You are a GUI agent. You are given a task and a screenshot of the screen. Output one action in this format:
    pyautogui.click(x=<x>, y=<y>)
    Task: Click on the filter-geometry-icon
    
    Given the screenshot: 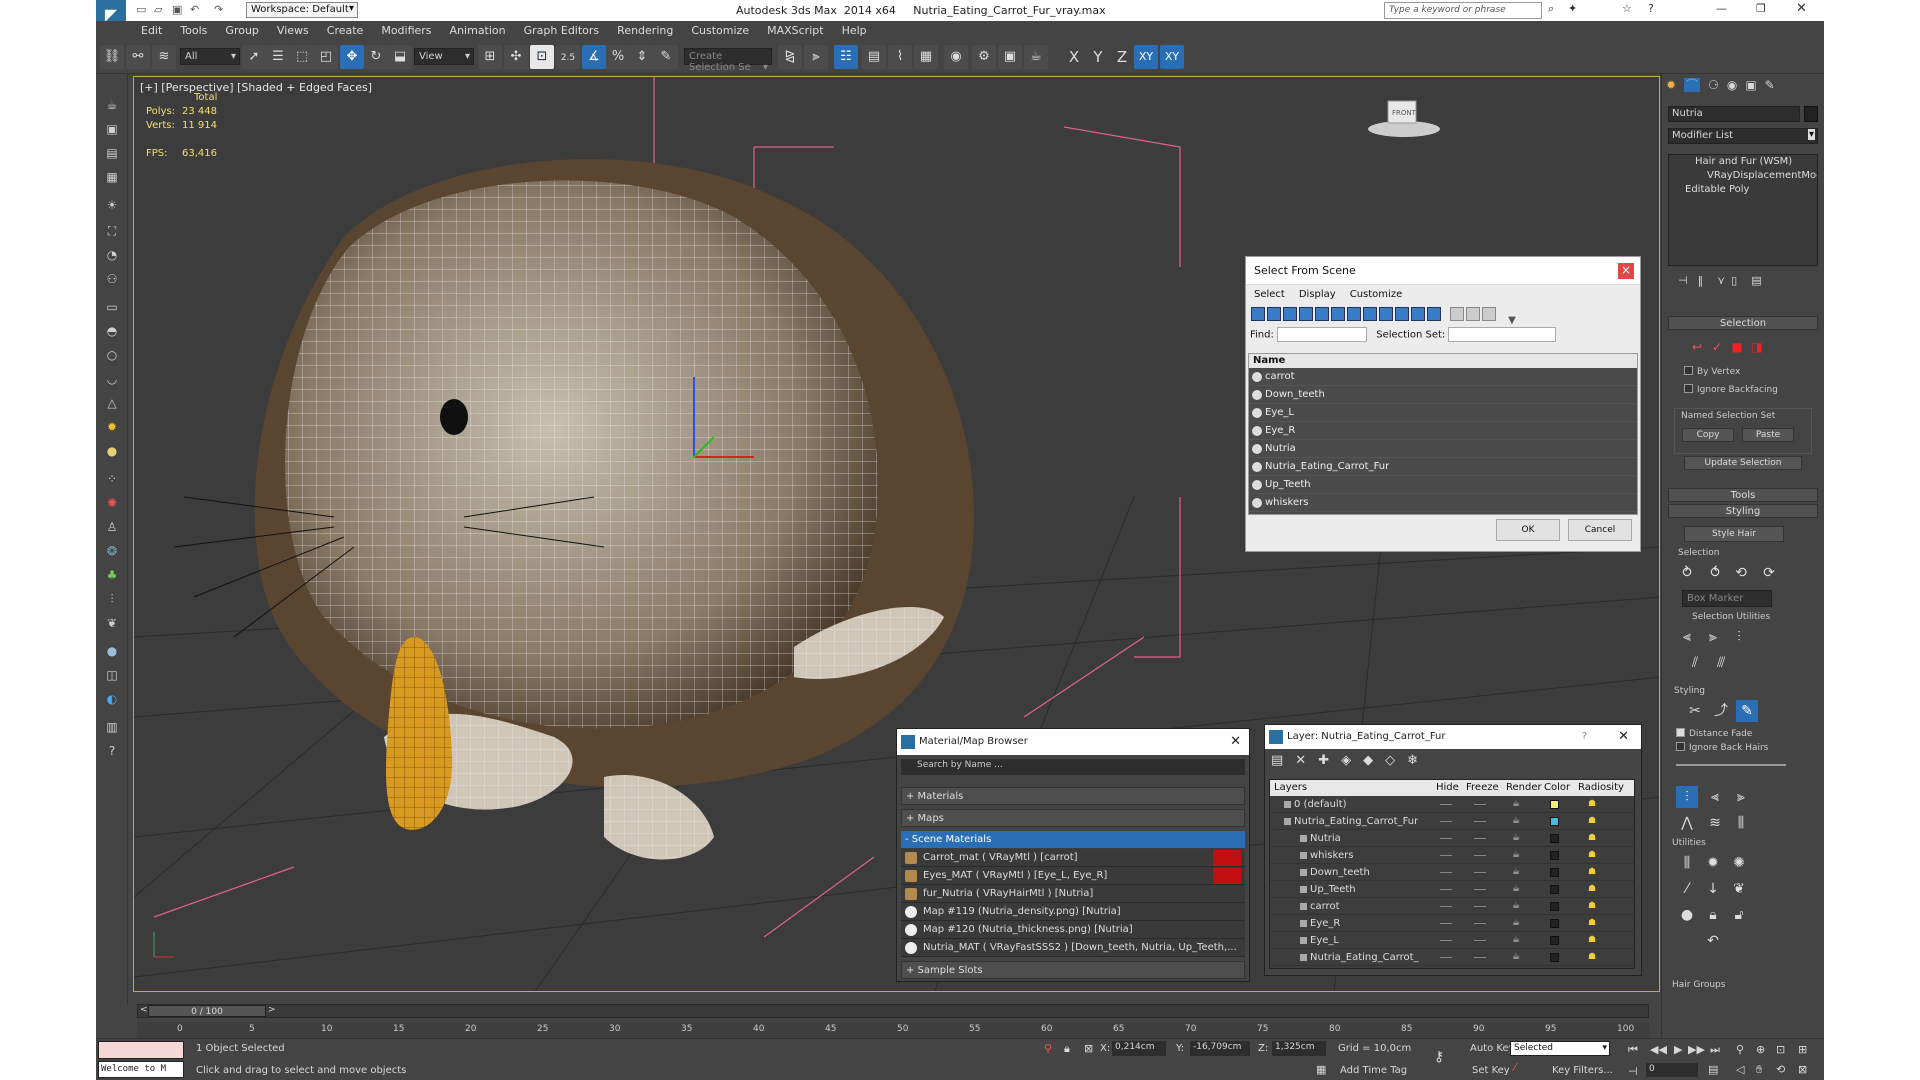 What is the action you would take?
    pyautogui.click(x=1258, y=314)
    